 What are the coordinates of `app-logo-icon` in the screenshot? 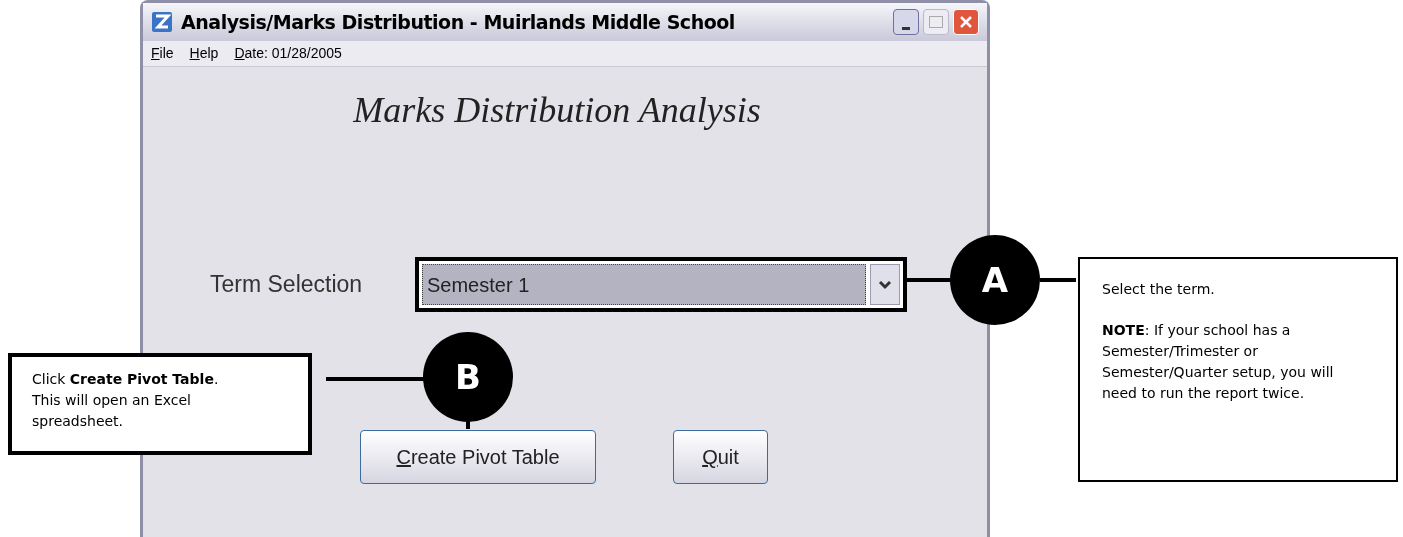 It's located at (162, 22).